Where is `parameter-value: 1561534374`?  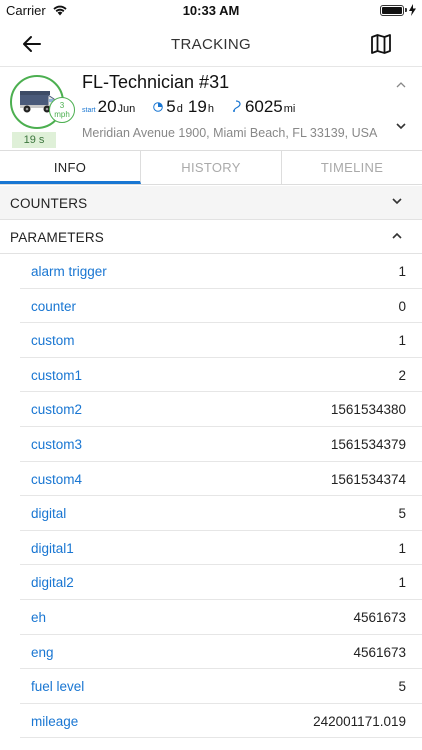 parameter-value: 1561534374 is located at coordinates (368, 479).